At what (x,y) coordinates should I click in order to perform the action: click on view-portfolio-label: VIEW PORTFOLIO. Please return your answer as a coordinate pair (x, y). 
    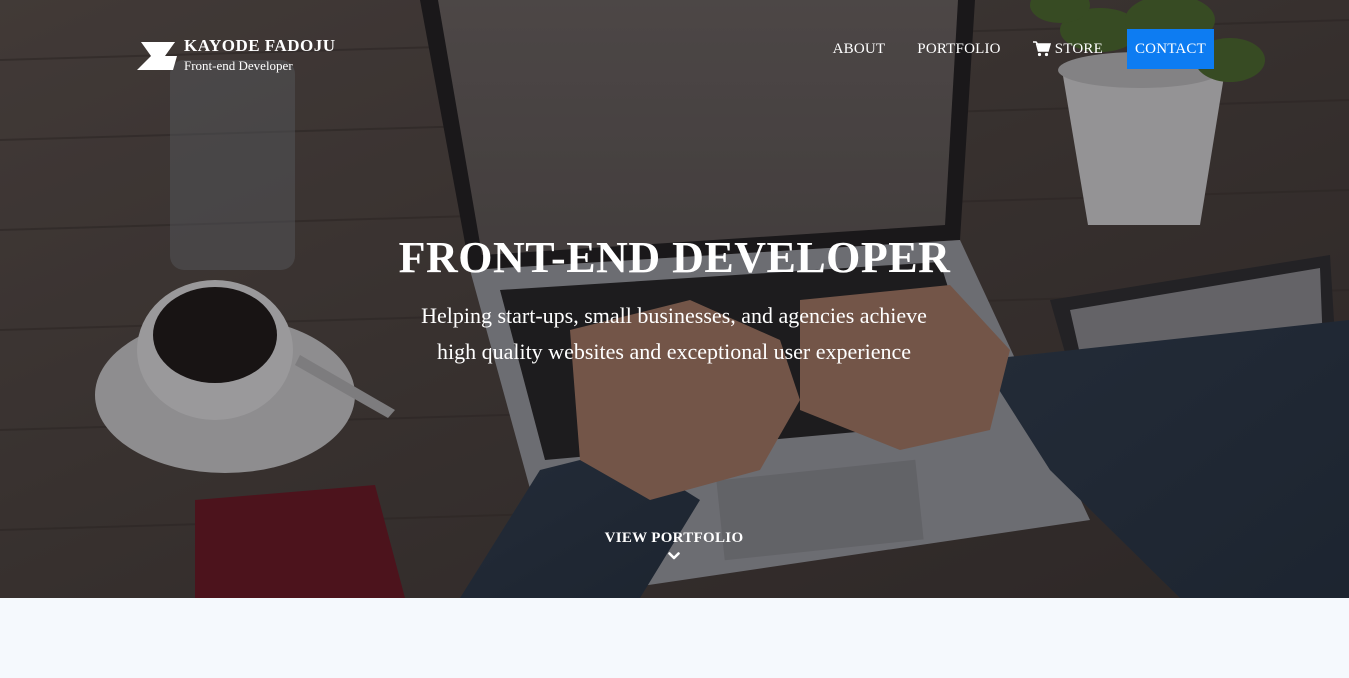
    Looking at the image, I should click on (674, 538).